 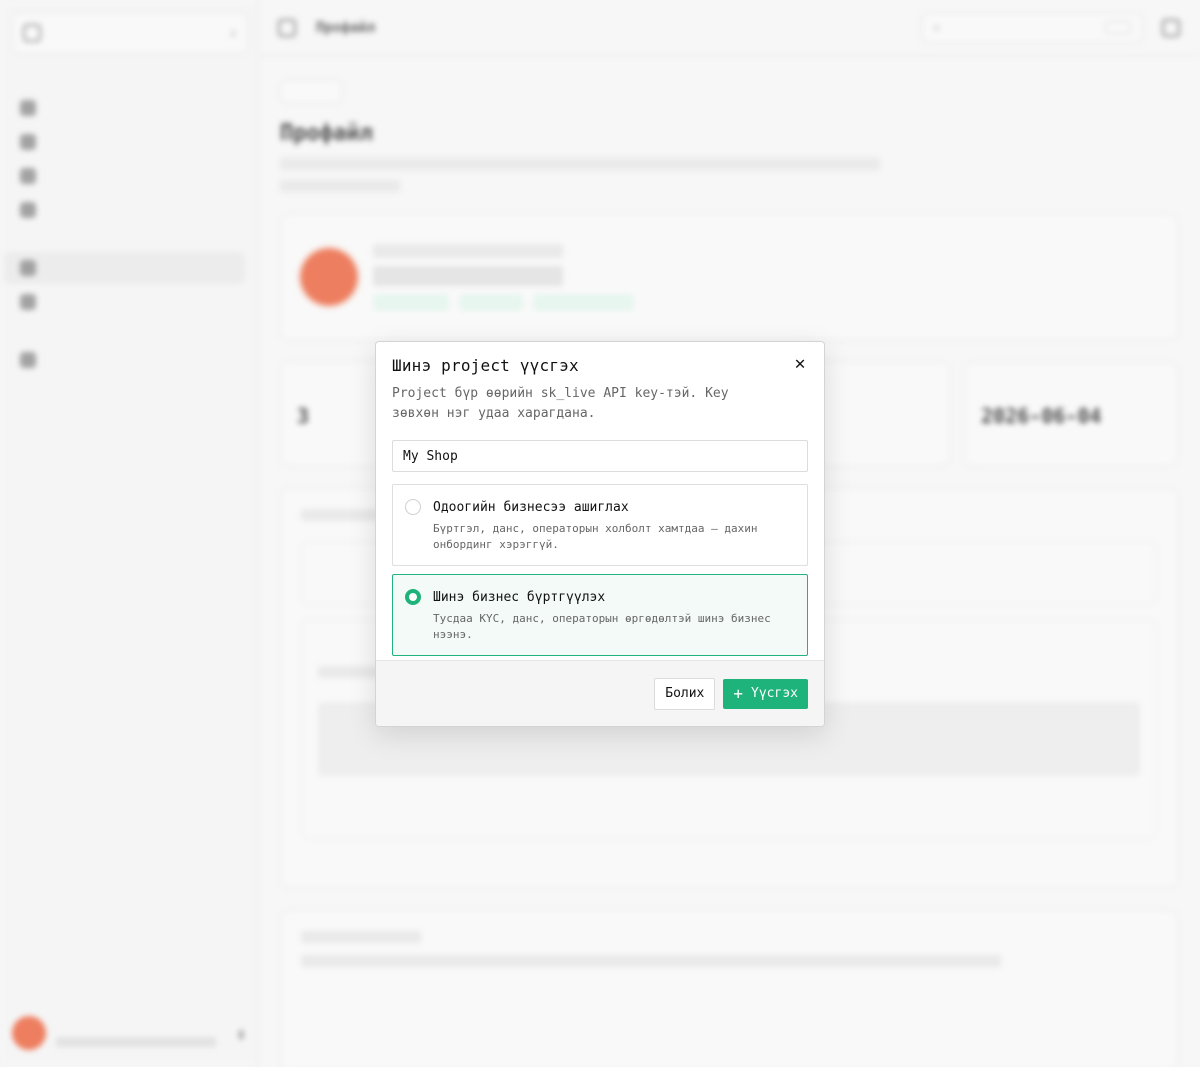 What do you see at coordinates (600, 456) in the screenshot?
I see `project-name-input` at bounding box center [600, 456].